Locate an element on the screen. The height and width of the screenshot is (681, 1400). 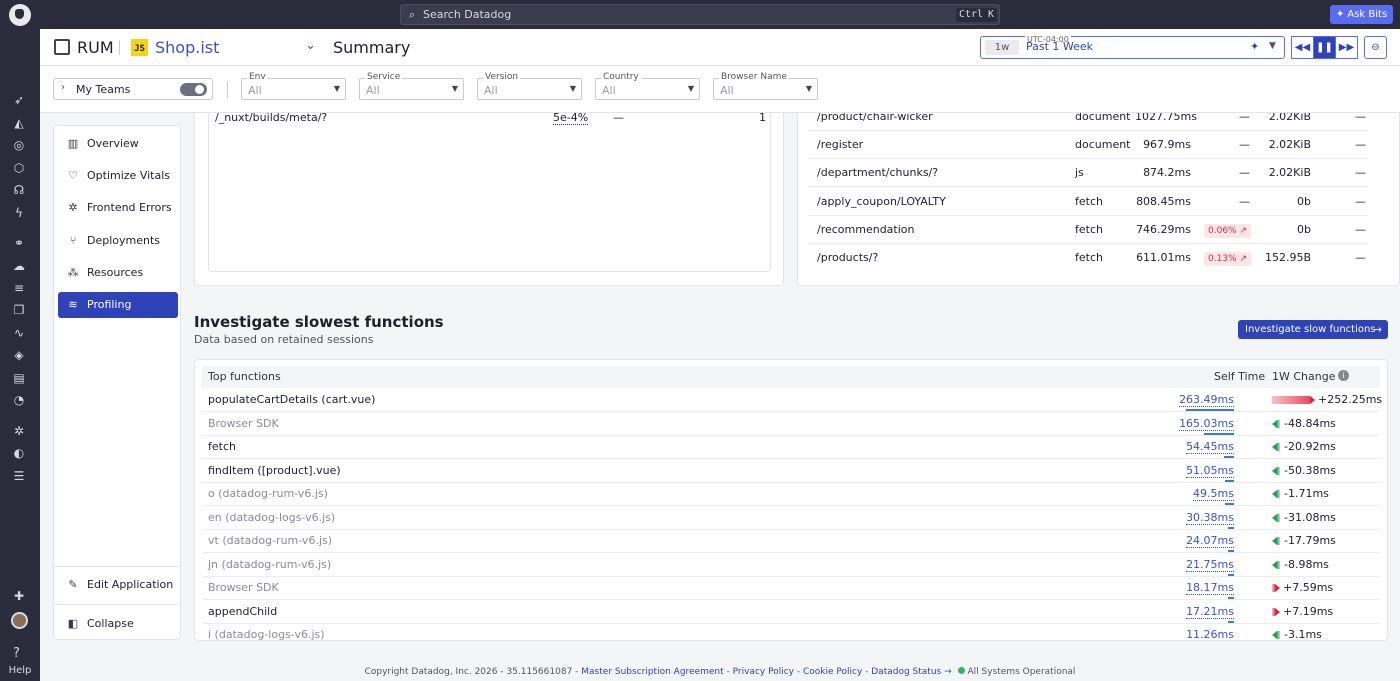
zoom-out-icon: ⊖ is located at coordinates (1375, 47).